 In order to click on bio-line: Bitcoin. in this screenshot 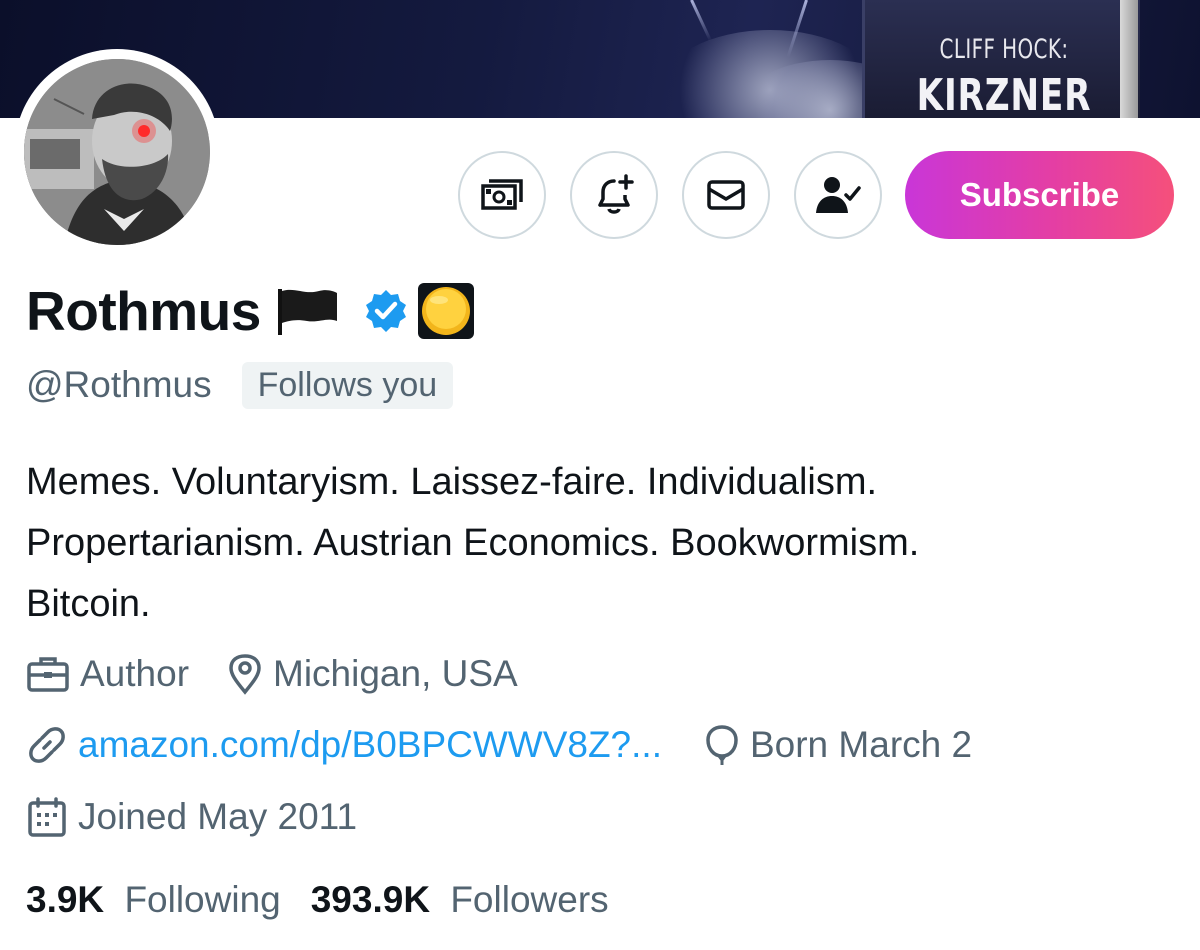, I will do `click(88, 604)`.